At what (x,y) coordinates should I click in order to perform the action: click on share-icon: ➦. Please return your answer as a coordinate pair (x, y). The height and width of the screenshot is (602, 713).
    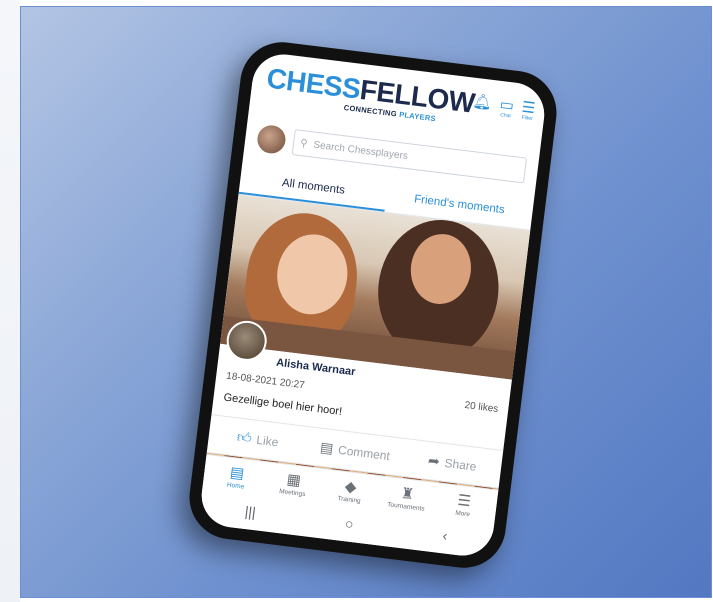
    Looking at the image, I should click on (434, 460).